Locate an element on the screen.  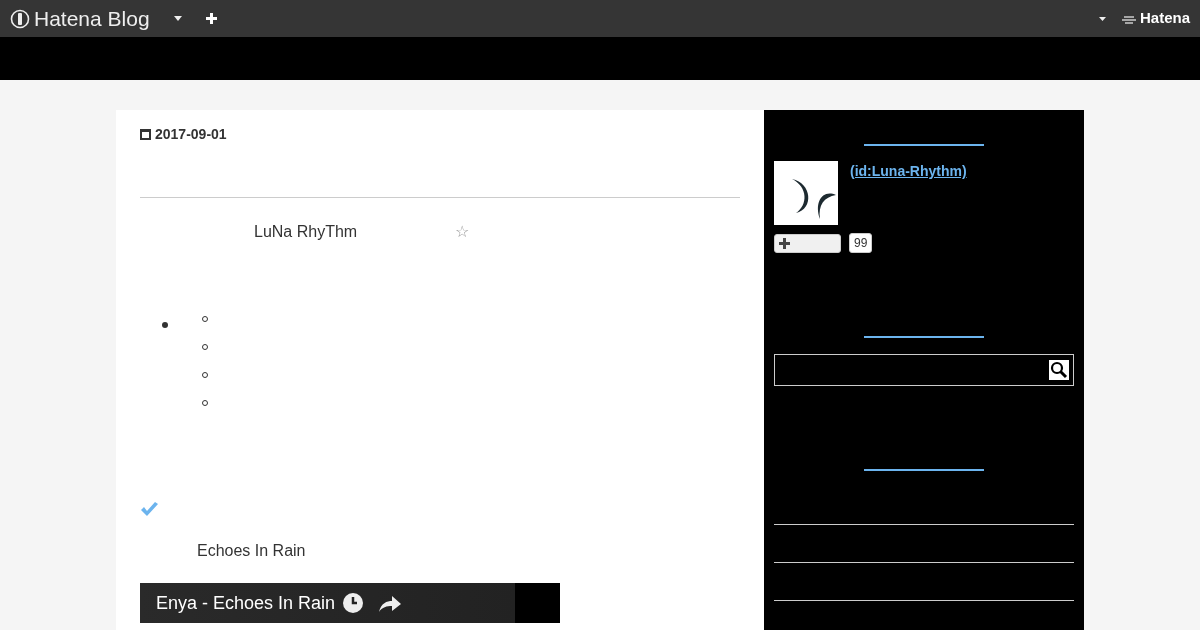
blog-brand: Hatena Blog is located at coordinates (92, 18).